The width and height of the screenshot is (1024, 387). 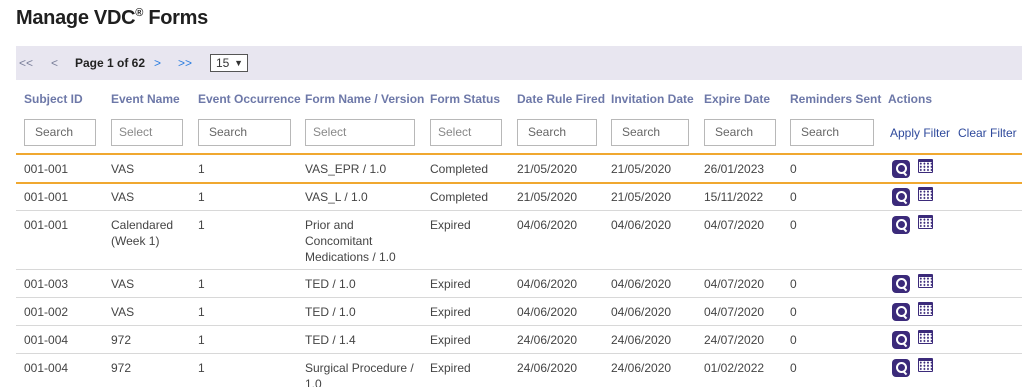 What do you see at coordinates (734, 169) in the screenshot?
I see `expire-date-cell: 26/01/2023` at bounding box center [734, 169].